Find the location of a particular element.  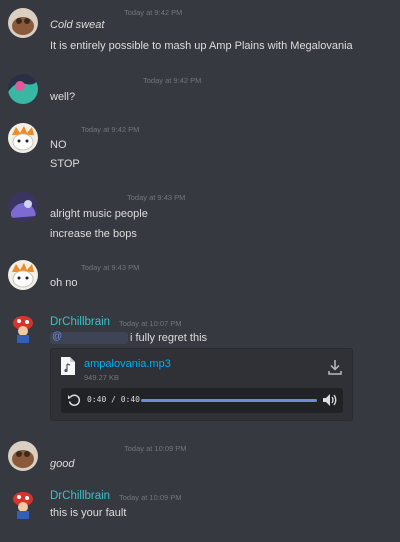

message-text: oh no is located at coordinates (64, 283).